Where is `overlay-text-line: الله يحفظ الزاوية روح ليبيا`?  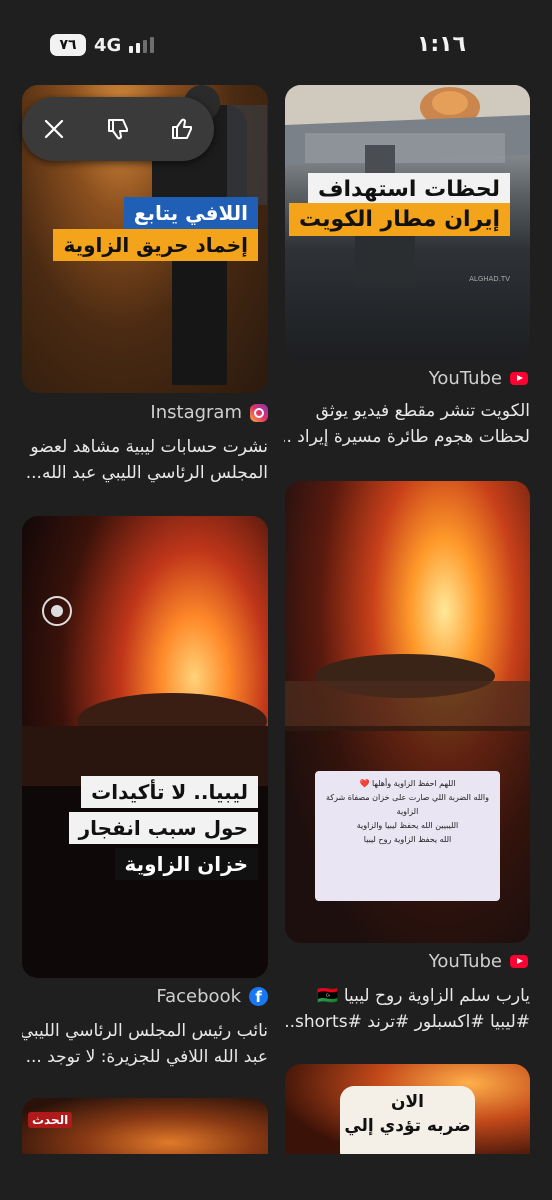 overlay-text-line: الله يحفظ الزاوية روح ليبيا is located at coordinates (407, 839).